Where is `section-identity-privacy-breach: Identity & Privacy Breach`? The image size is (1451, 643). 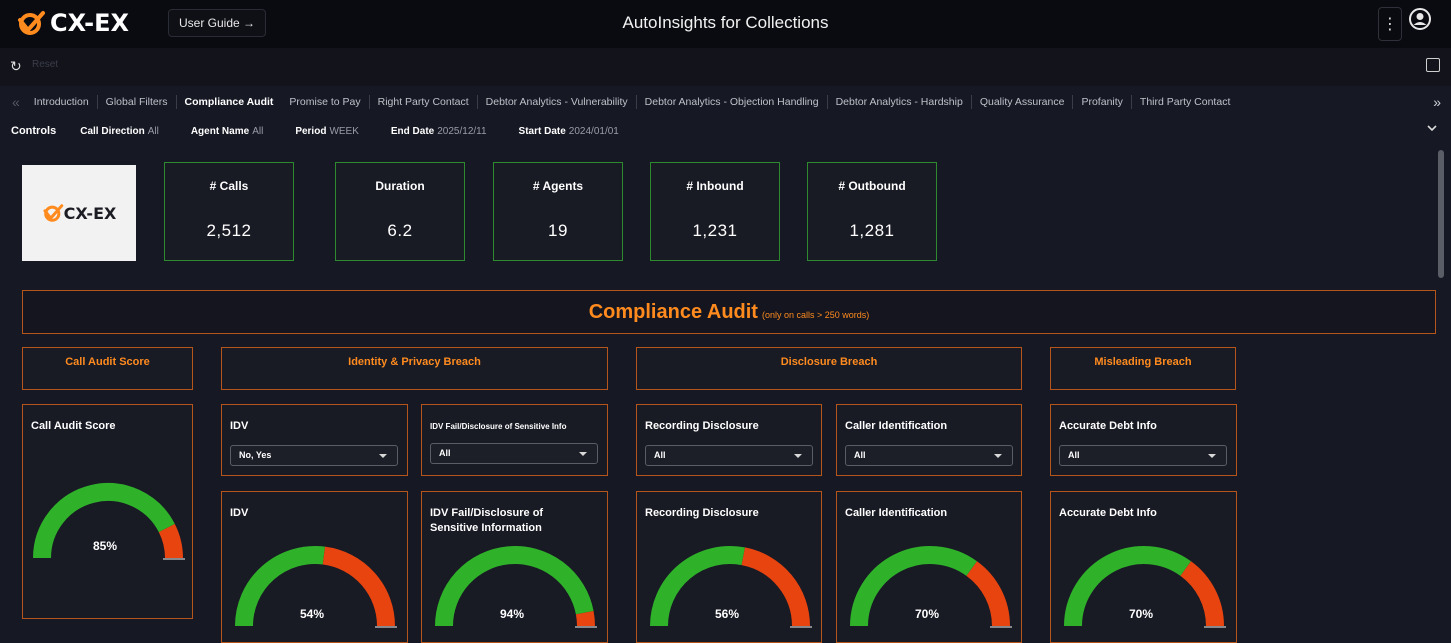
section-identity-privacy-breach: Identity & Privacy Breach is located at coordinates (414, 368).